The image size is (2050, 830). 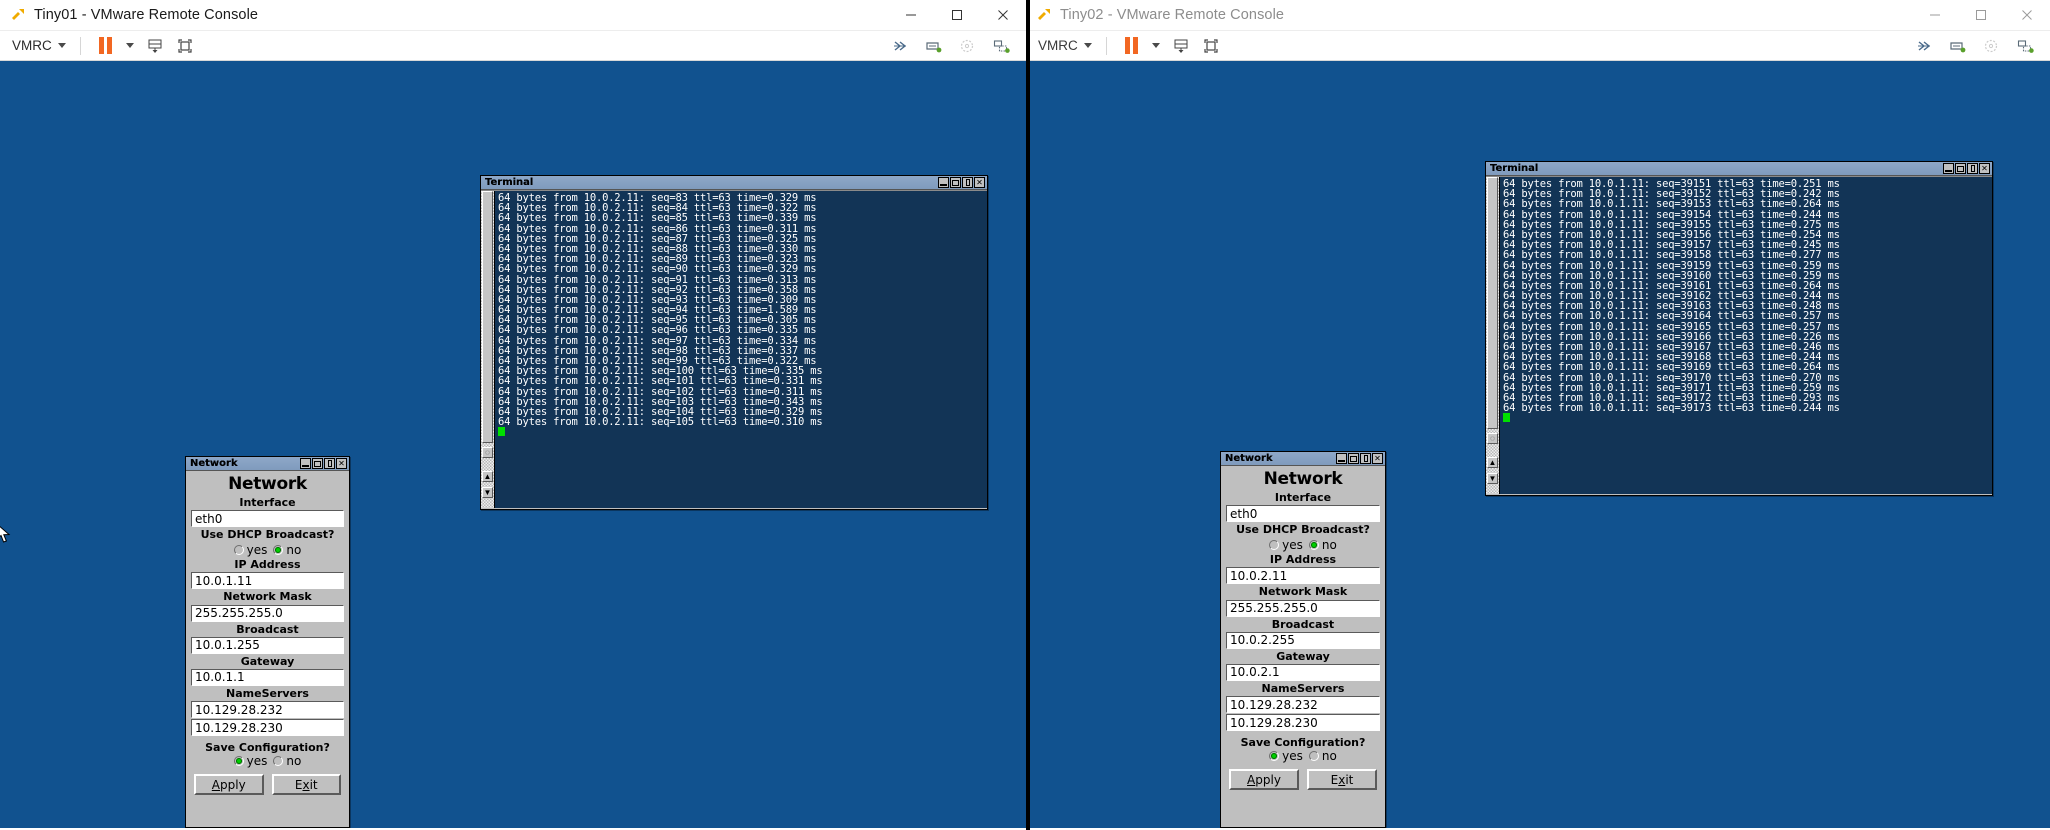 What do you see at coordinates (267, 785) in the screenshot?
I see `dialog-button-row: Apply Ex it` at bounding box center [267, 785].